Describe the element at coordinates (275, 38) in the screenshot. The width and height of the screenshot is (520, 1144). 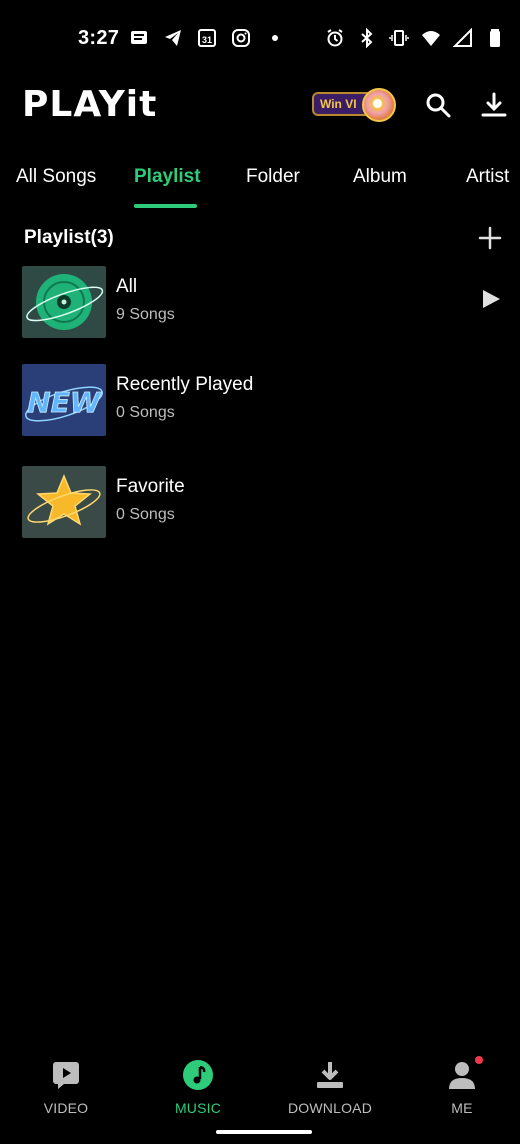
I see `dot-icon` at that location.